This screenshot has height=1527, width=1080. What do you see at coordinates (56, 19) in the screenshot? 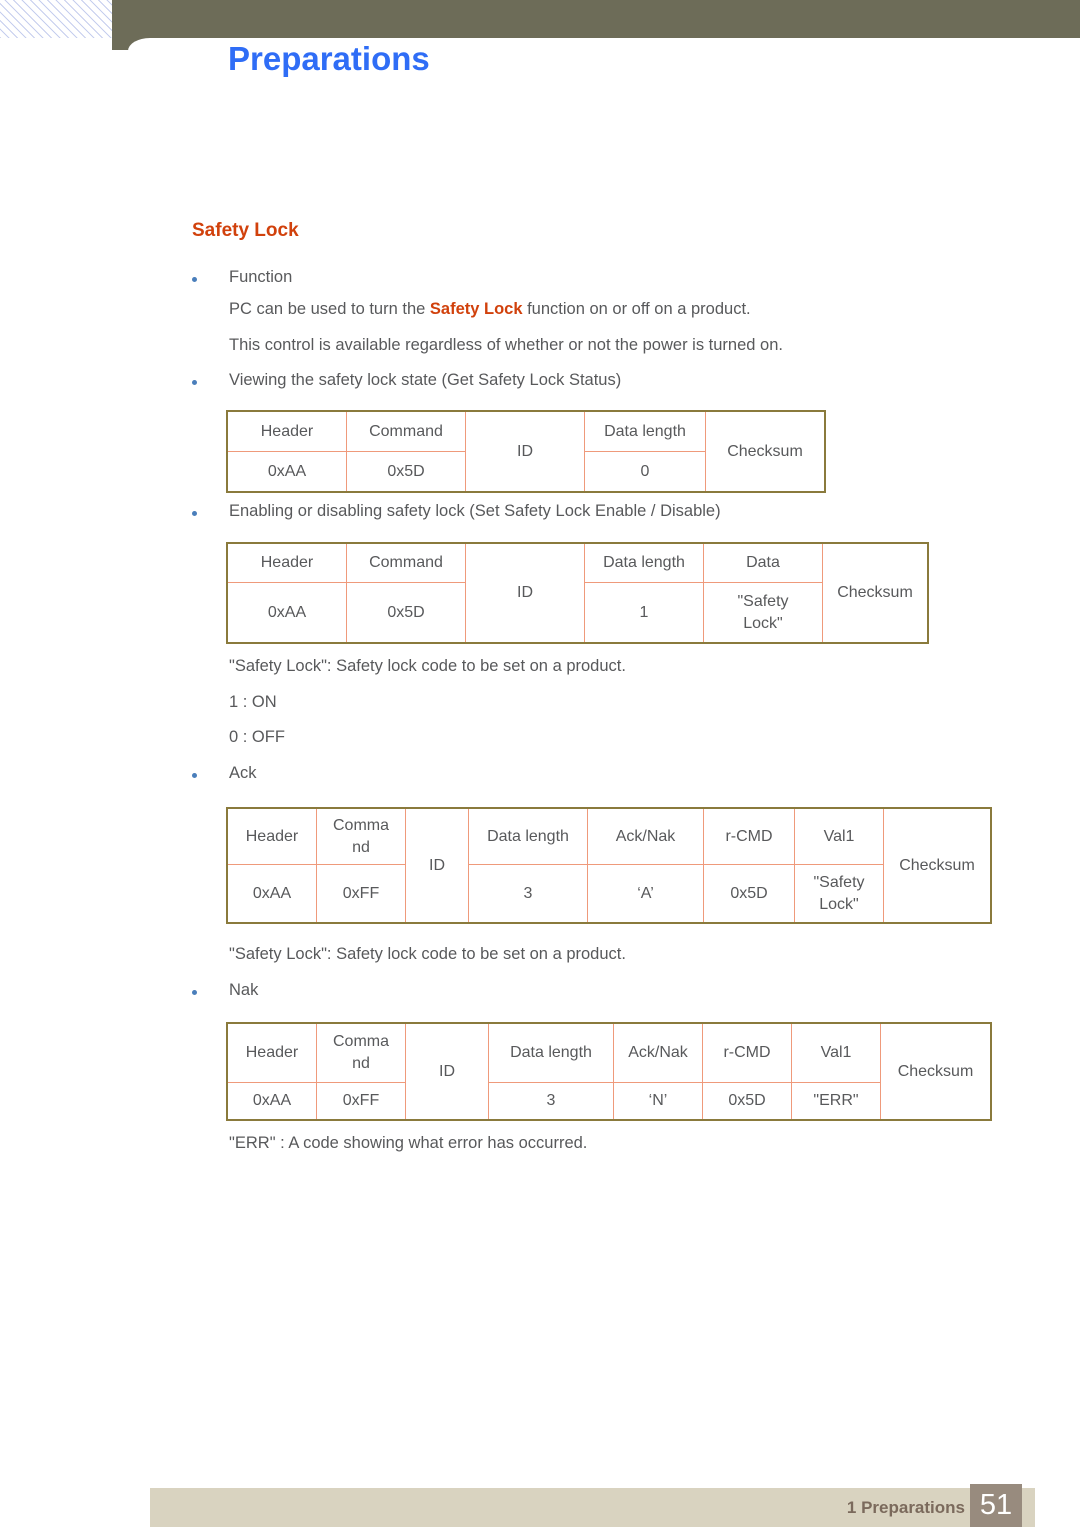
I see `diagonal-stripe-decoration` at bounding box center [56, 19].